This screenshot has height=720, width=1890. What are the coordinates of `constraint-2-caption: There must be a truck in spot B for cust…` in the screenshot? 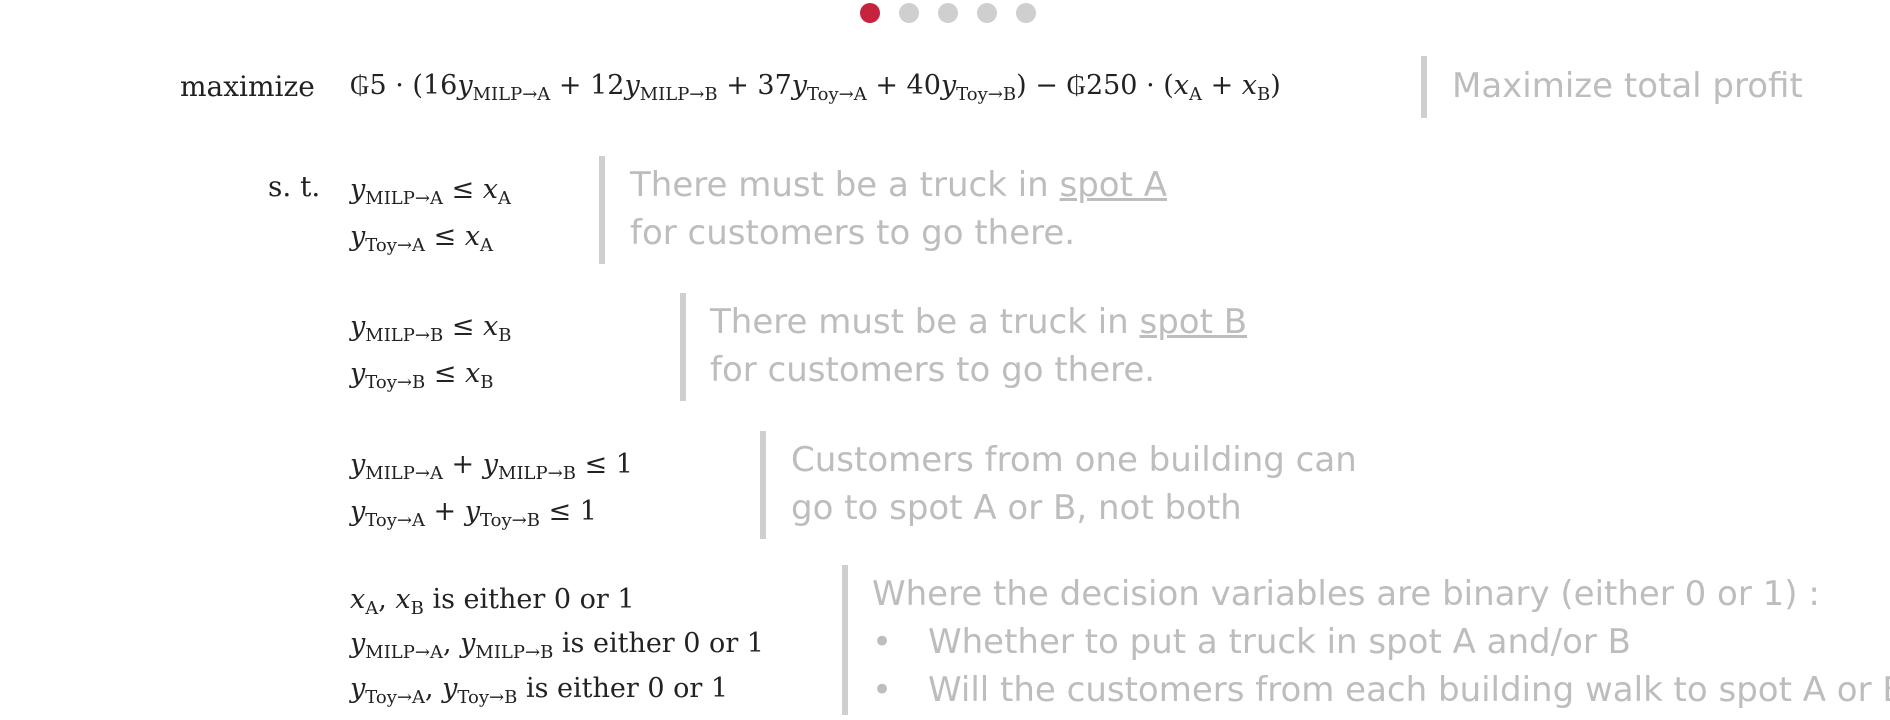 It's located at (979, 346).